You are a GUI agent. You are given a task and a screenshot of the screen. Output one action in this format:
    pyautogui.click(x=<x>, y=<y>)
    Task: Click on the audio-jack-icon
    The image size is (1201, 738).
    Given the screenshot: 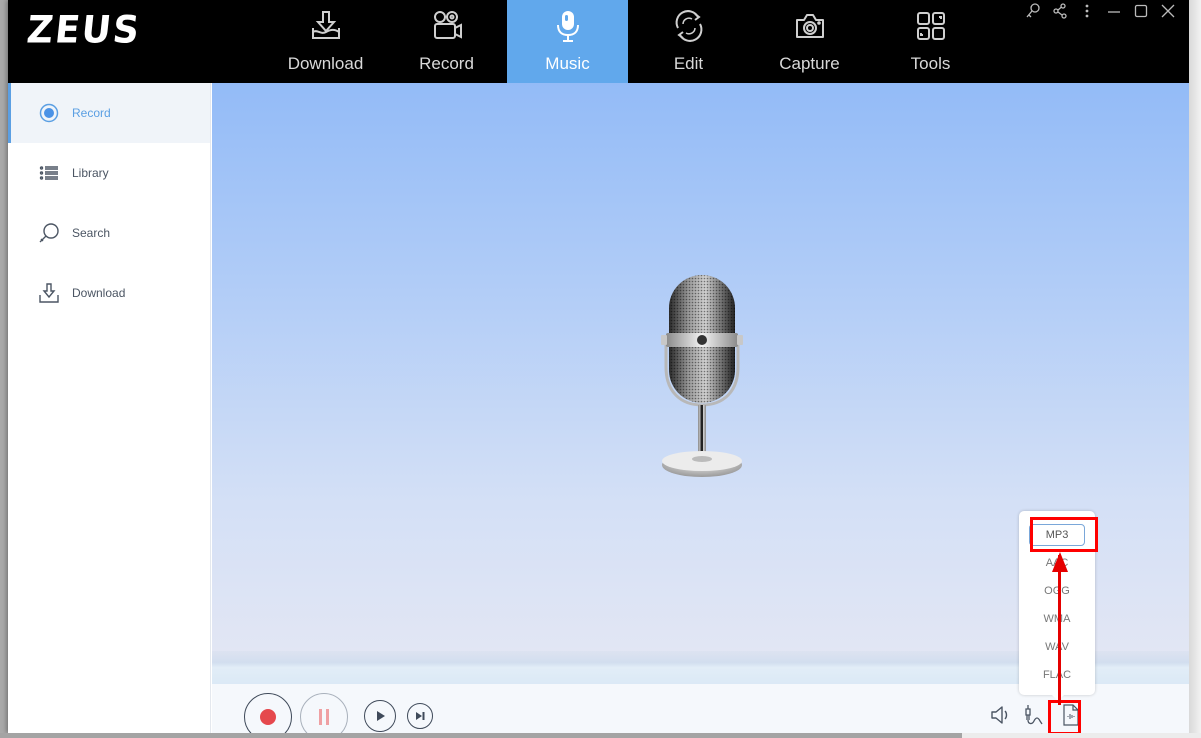 What is the action you would take?
    pyautogui.click(x=1034, y=715)
    